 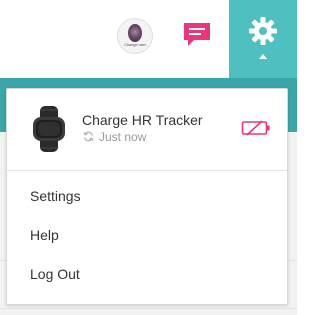 I want to click on background-divider, so click(x=148, y=308).